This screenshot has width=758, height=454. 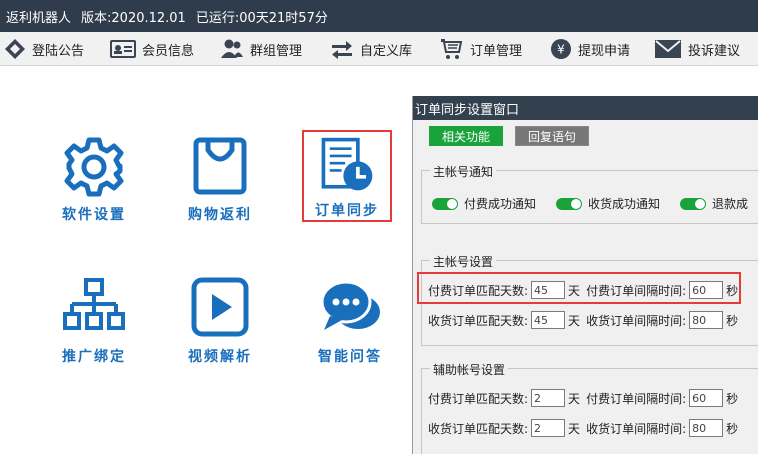 I want to click on menu-item-custom-library: 自定义库, so click(x=371, y=49).